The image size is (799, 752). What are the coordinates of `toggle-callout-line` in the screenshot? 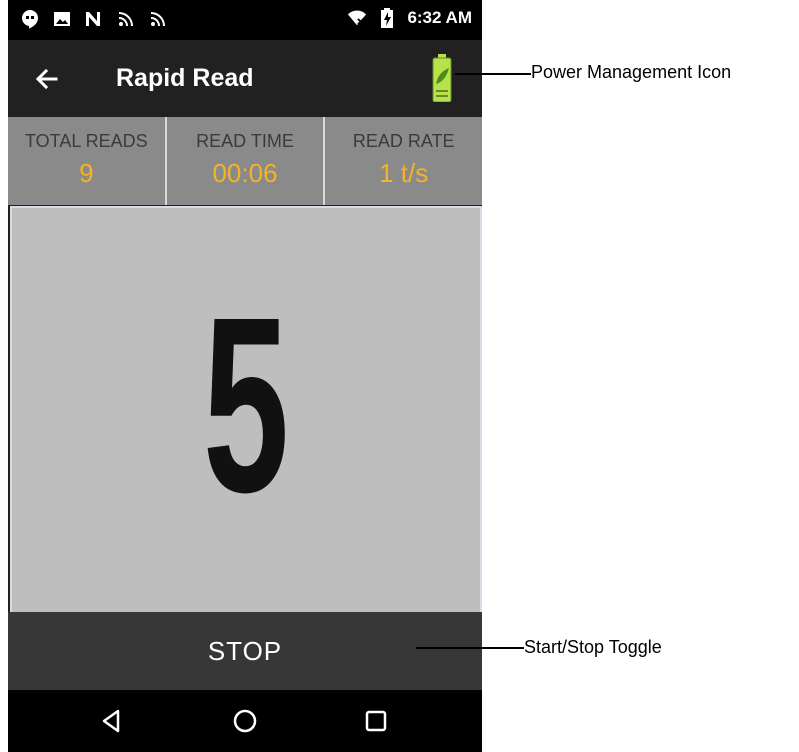 It's located at (470, 648).